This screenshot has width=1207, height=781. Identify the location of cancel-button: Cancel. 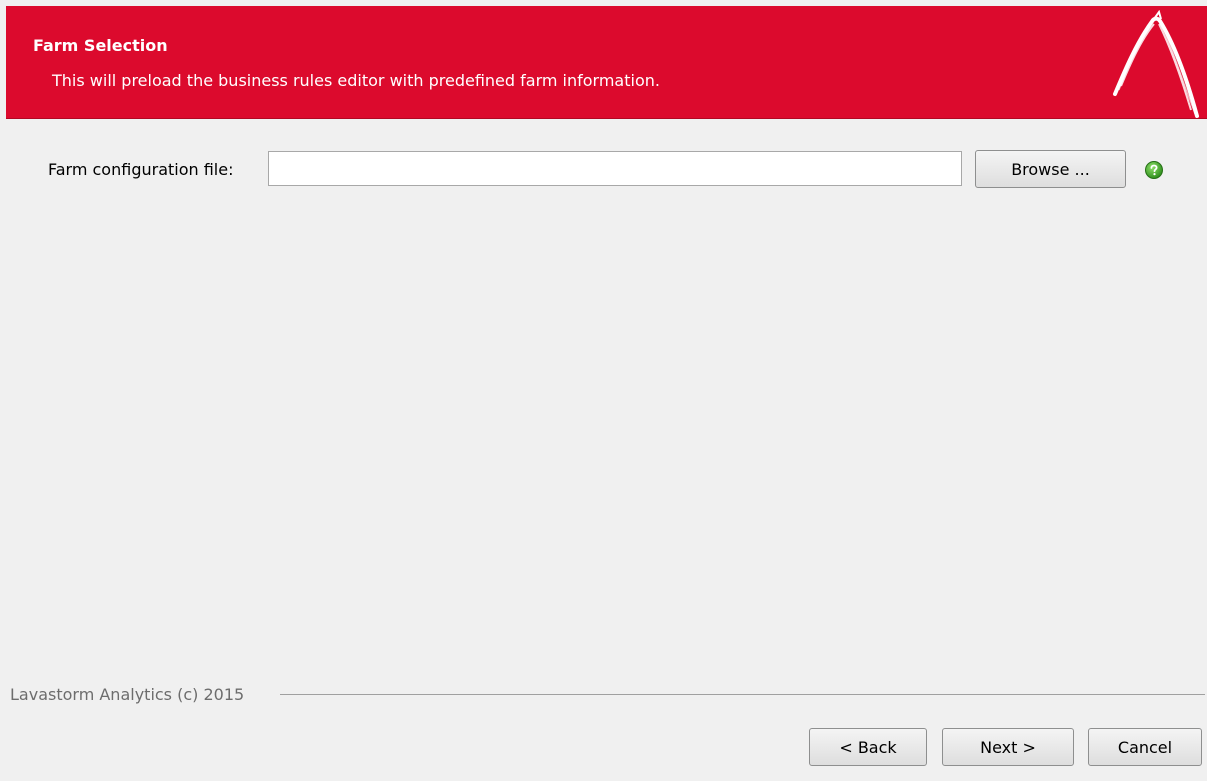
(1145, 747).